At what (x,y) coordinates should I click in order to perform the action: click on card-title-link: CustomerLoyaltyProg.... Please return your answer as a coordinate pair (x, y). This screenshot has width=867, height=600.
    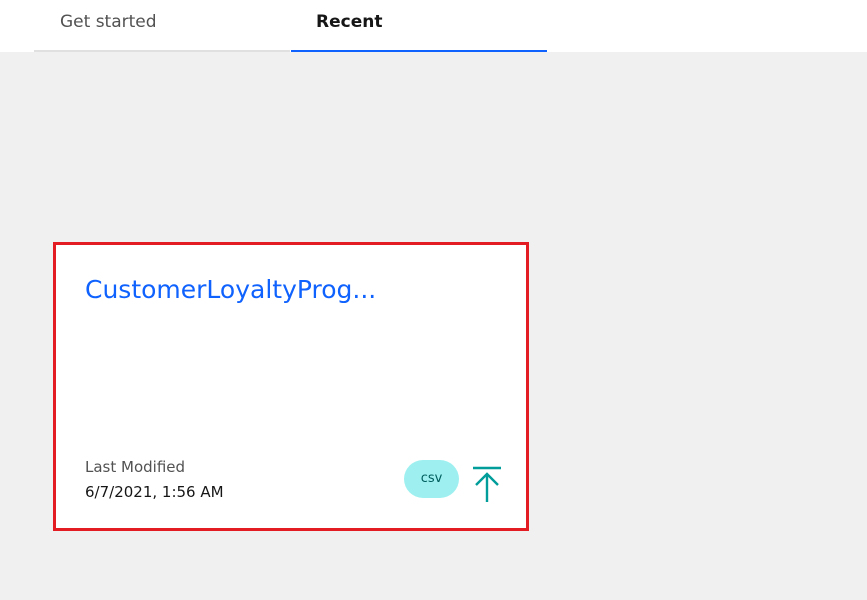
    Looking at the image, I should click on (230, 289).